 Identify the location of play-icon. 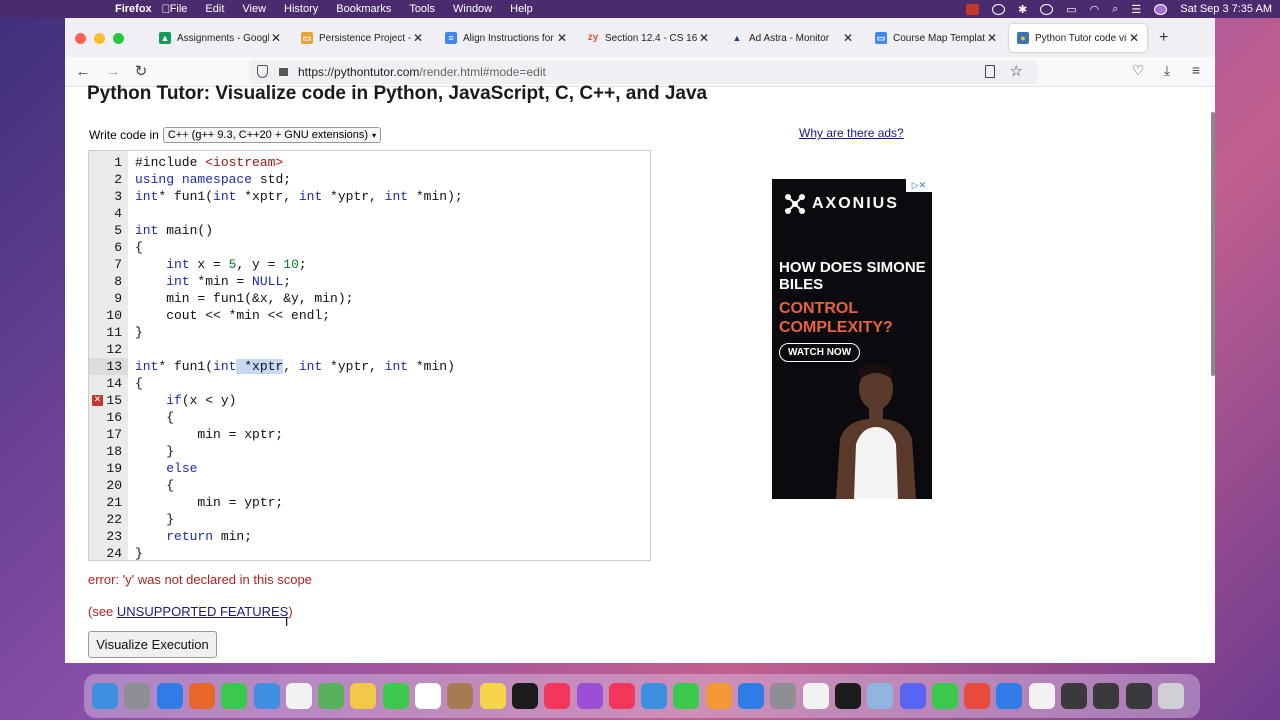
(1047, 9).